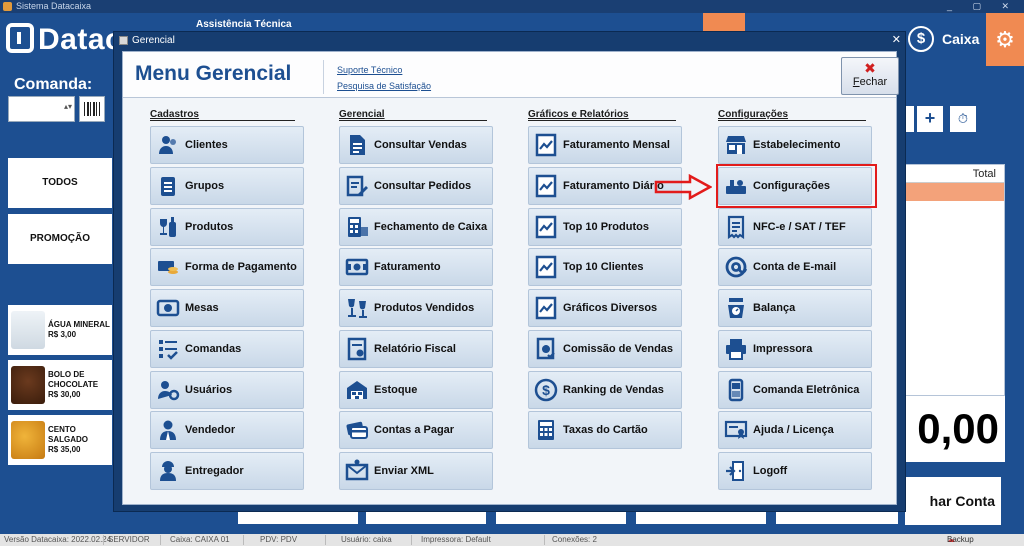 This screenshot has width=1024, height=546. I want to click on fechar-button: ✖ Fechar, so click(870, 76).